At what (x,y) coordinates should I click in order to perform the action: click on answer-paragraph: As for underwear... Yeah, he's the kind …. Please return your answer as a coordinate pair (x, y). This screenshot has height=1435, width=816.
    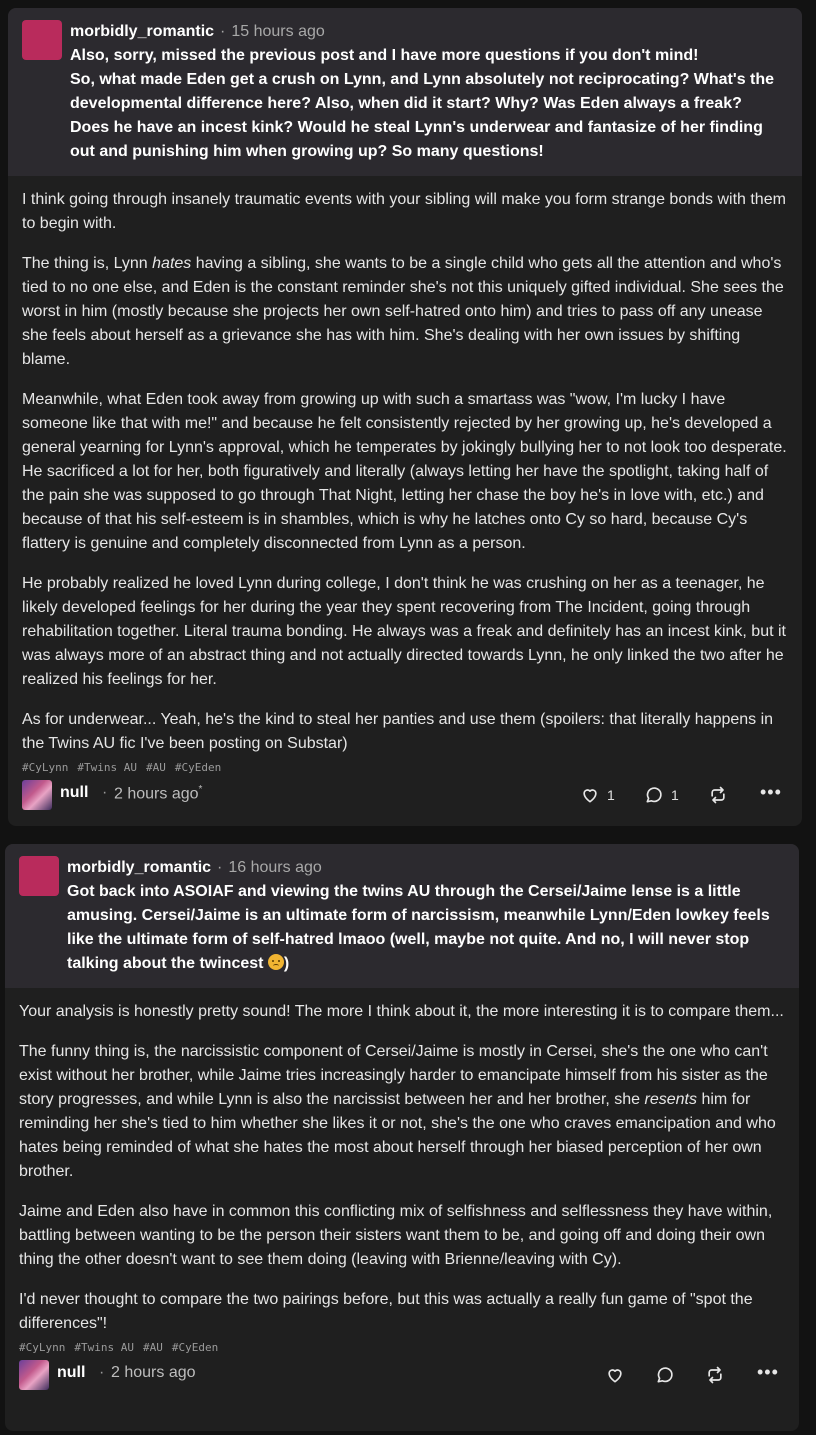
    Looking at the image, I should click on (398, 731).